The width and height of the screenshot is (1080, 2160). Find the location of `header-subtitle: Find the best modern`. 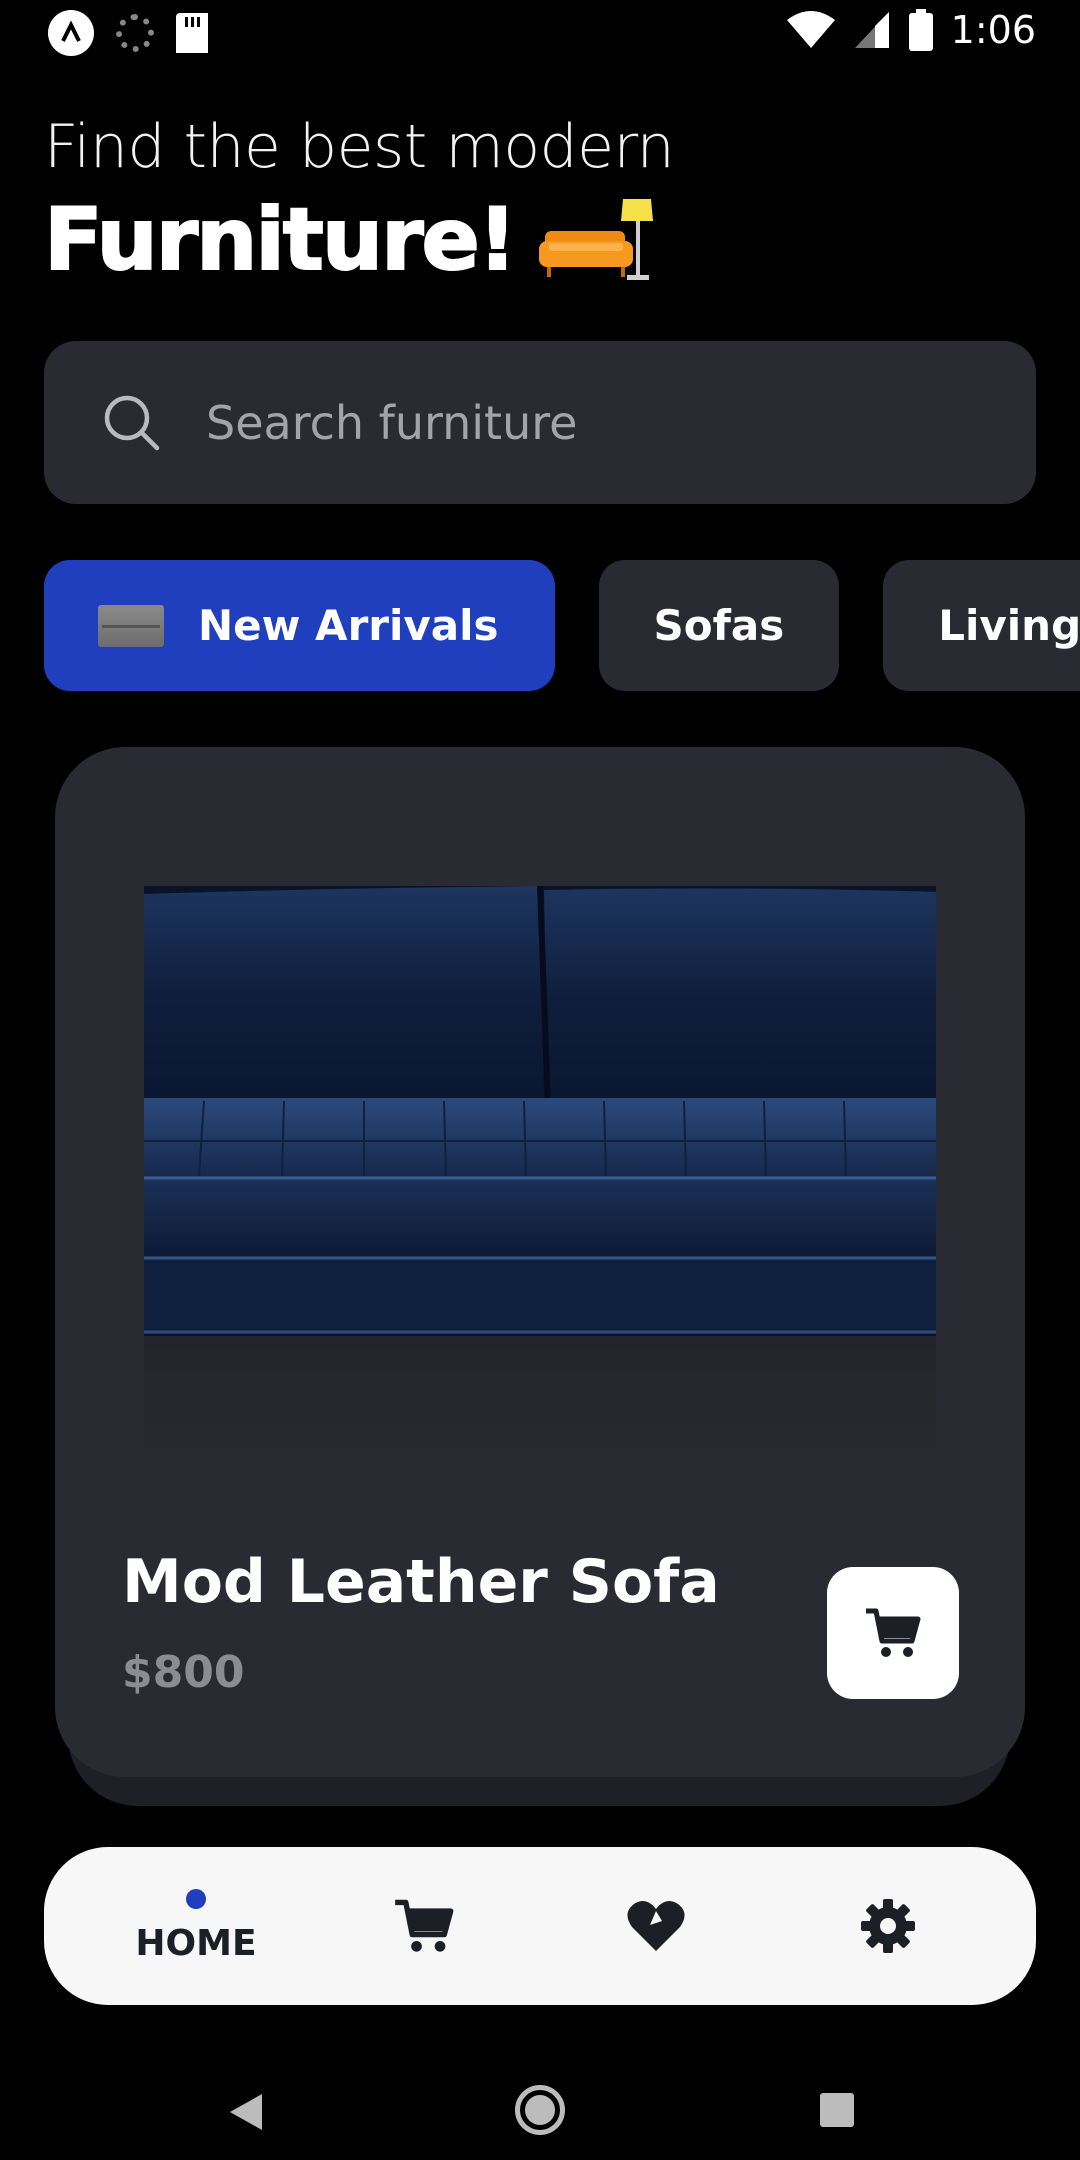

header-subtitle: Find the best modern is located at coordinates (359, 147).